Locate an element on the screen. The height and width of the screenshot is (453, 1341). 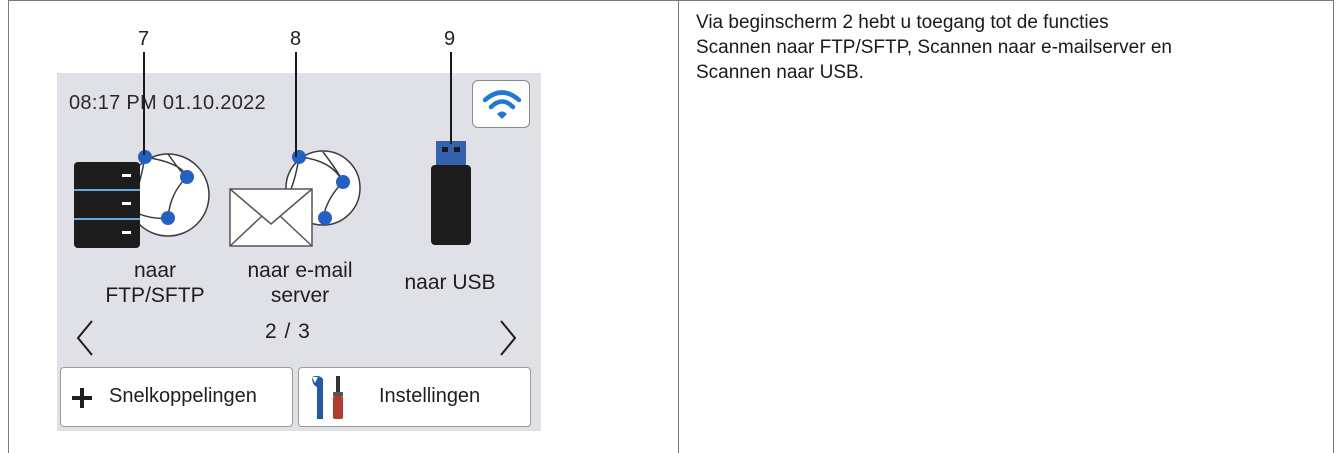
email-label-line2: server is located at coordinates (300, 295).